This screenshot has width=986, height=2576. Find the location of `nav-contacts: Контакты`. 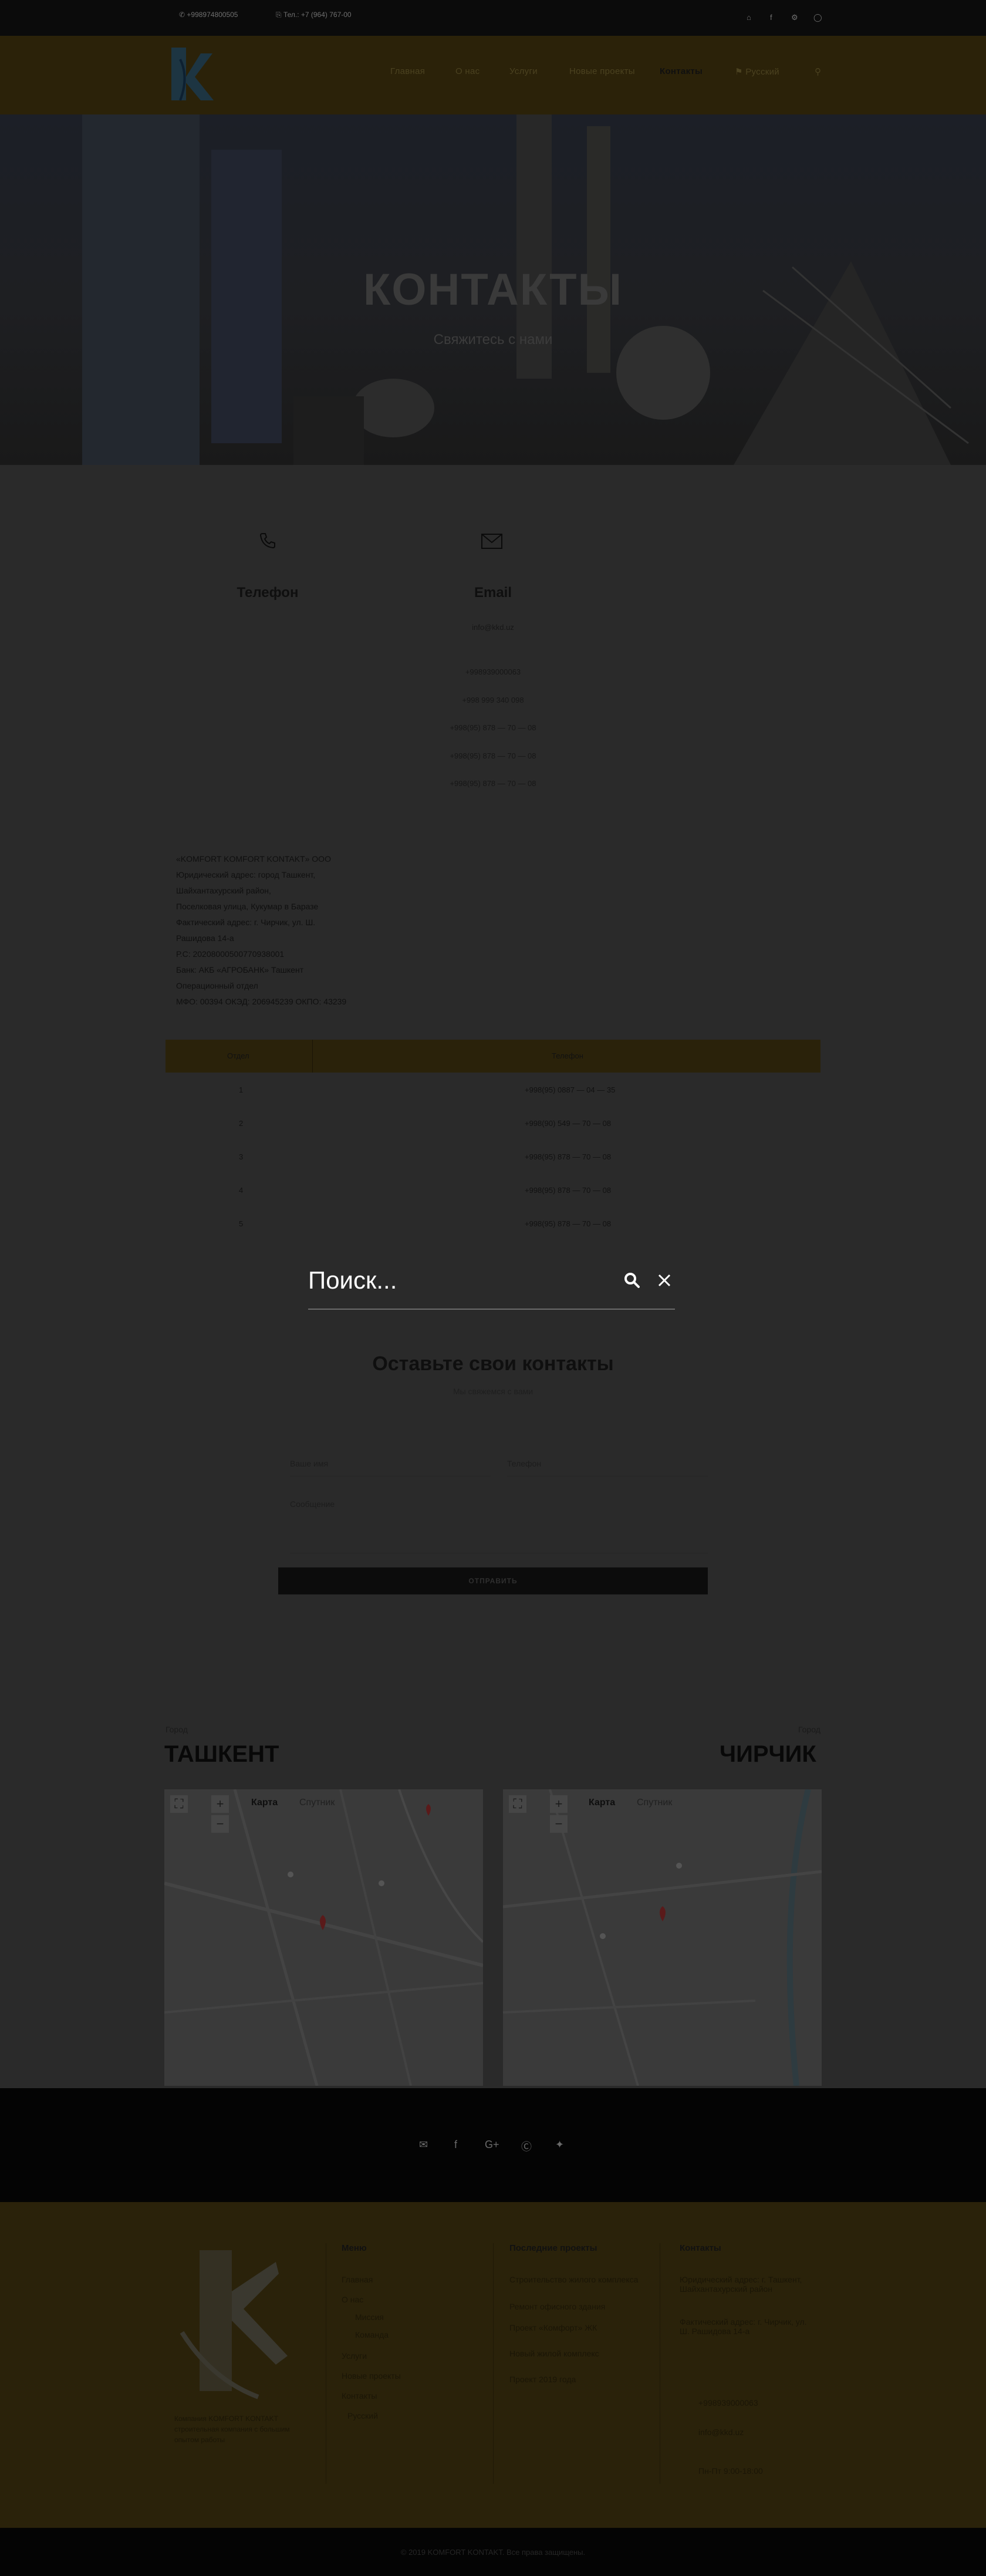

nav-contacts: Контакты is located at coordinates (682, 71).